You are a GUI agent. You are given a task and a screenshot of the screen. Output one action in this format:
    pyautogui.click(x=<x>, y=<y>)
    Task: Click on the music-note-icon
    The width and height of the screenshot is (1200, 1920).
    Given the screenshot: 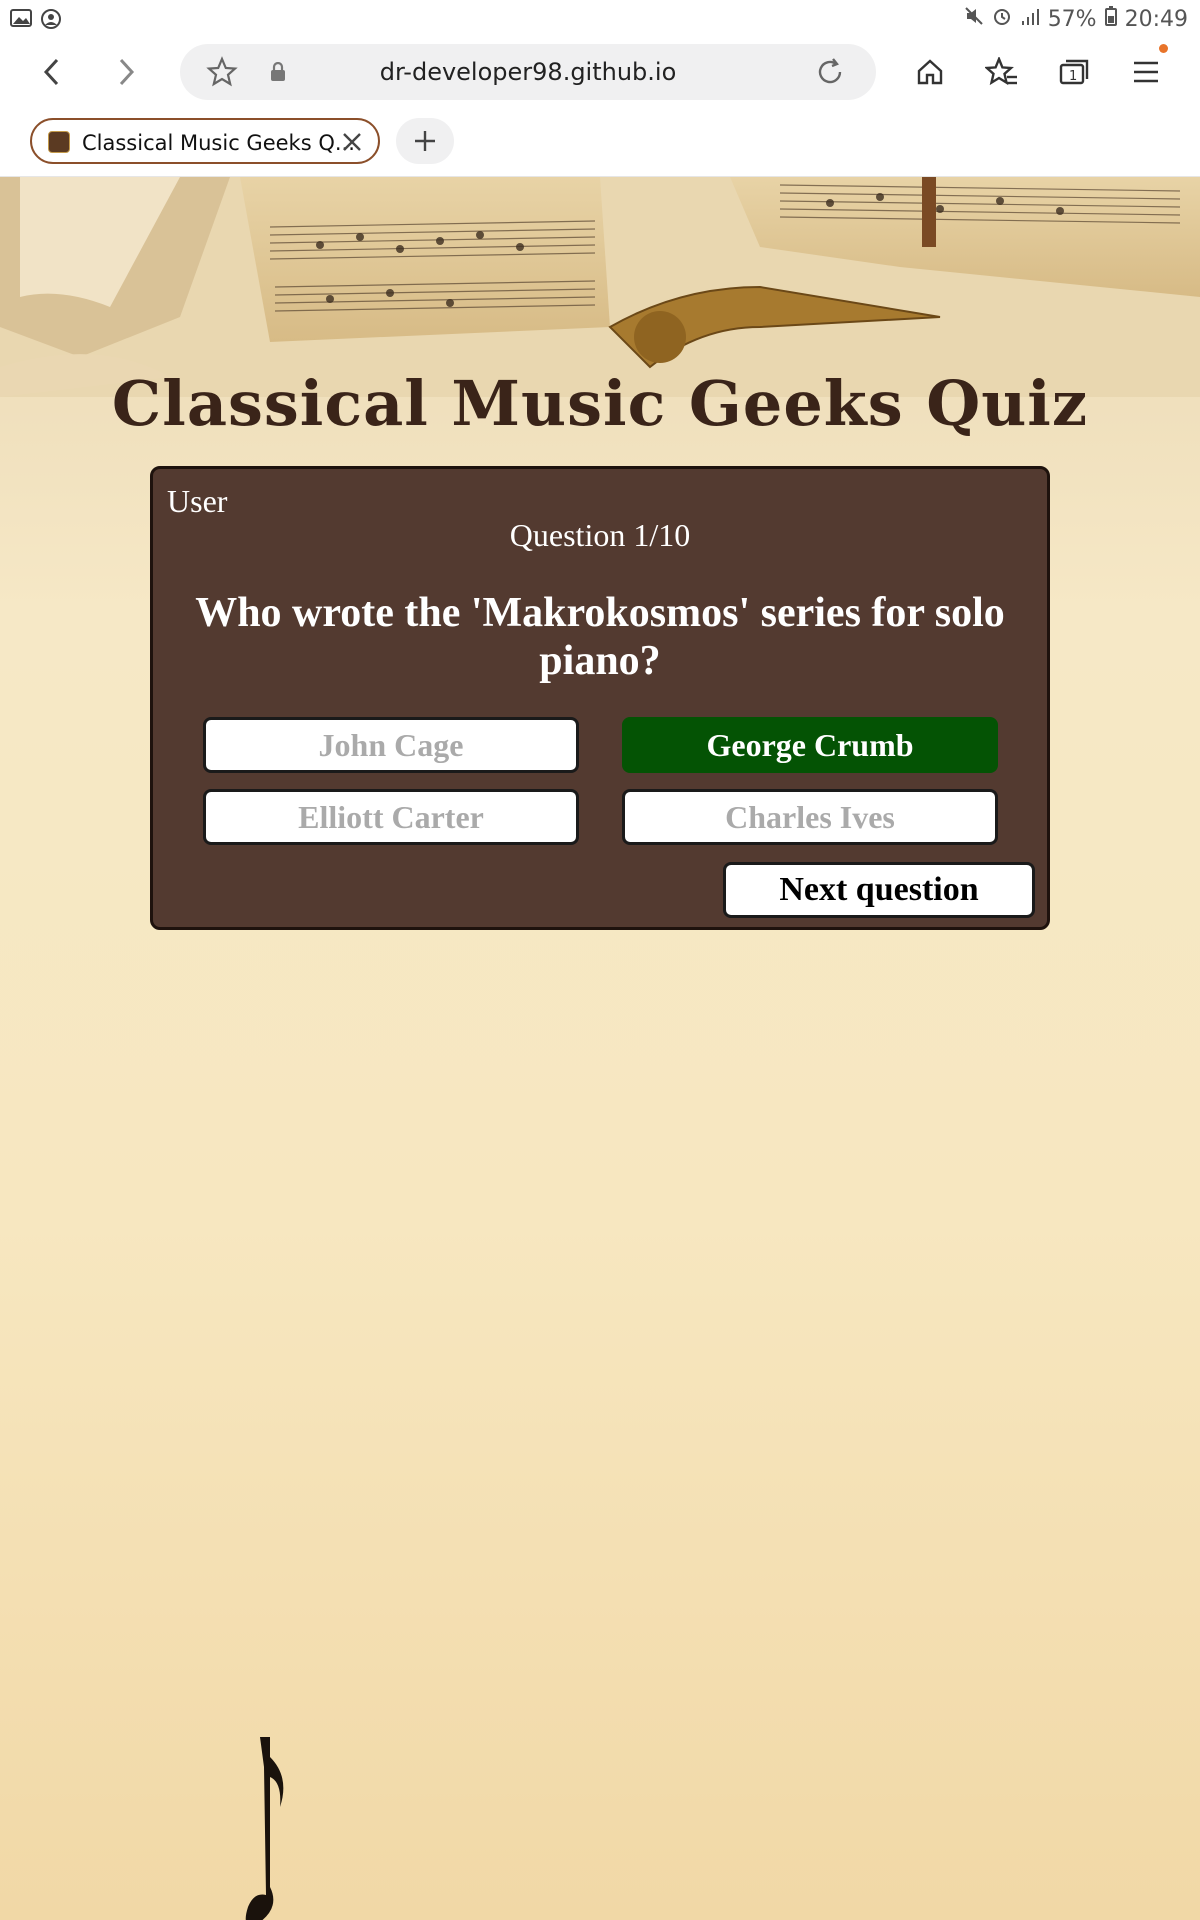 What is the action you would take?
    pyautogui.click(x=264, y=1828)
    